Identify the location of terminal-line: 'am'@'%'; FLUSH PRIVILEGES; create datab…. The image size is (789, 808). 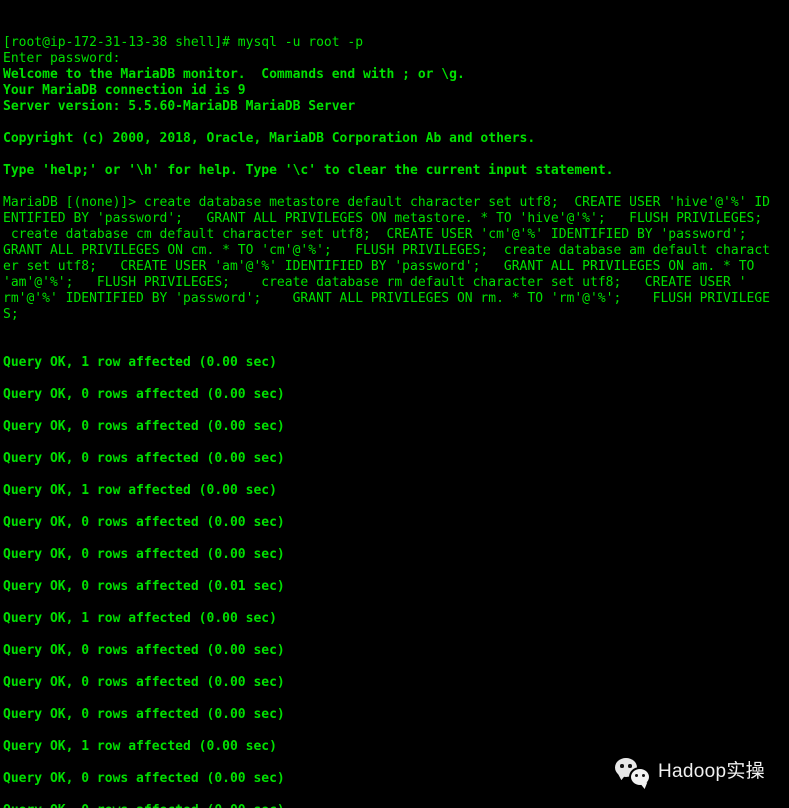
(375, 282).